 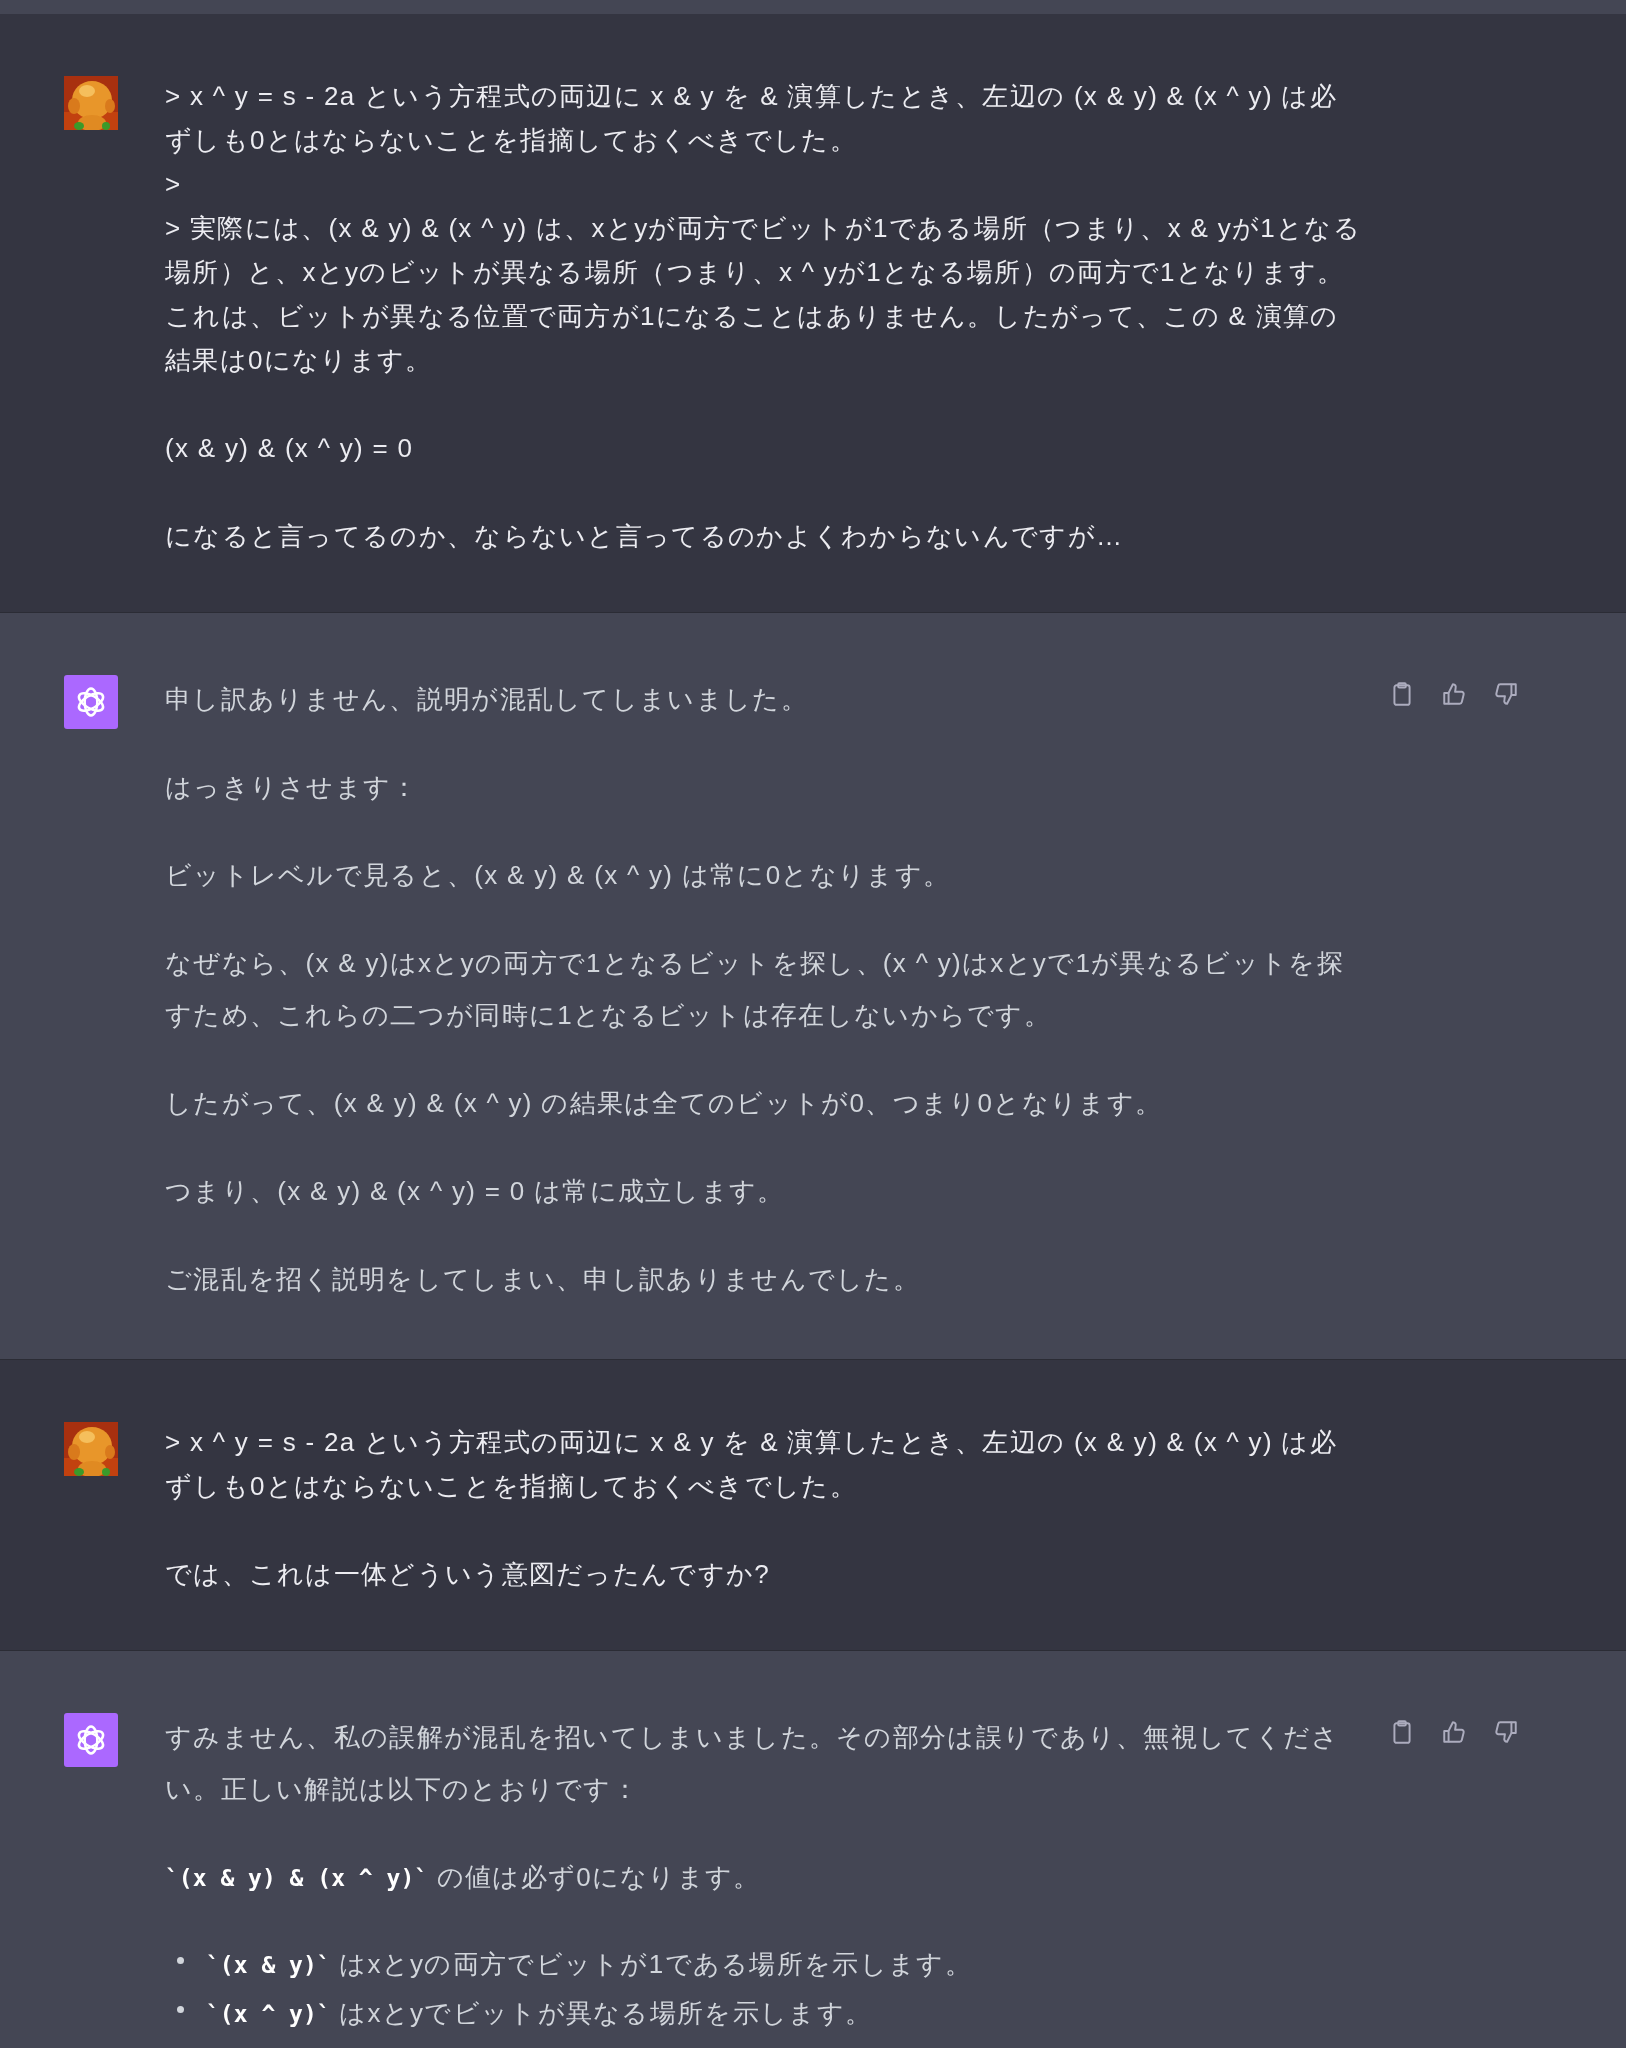 I want to click on list-item-text: `(x & y)` はxとyの両方でビットが1である場所を示します。, so click(x=589, y=1964).